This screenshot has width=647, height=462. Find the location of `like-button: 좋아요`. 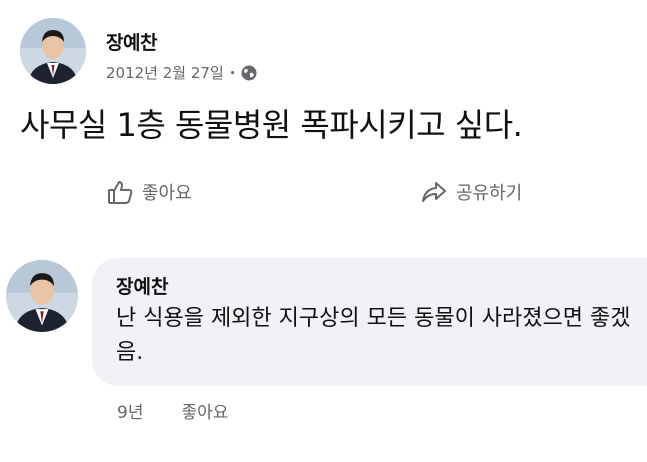

like-button: 좋아요 is located at coordinates (149, 192).